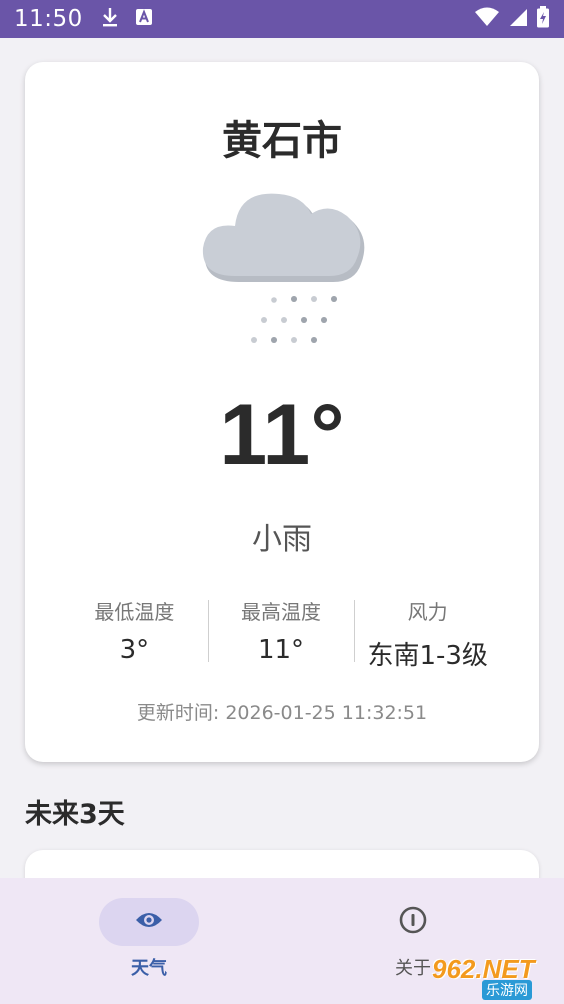 The height and width of the screenshot is (1004, 564). Describe the element at coordinates (282, 435) in the screenshot. I see `current-temperature: 11°` at that location.